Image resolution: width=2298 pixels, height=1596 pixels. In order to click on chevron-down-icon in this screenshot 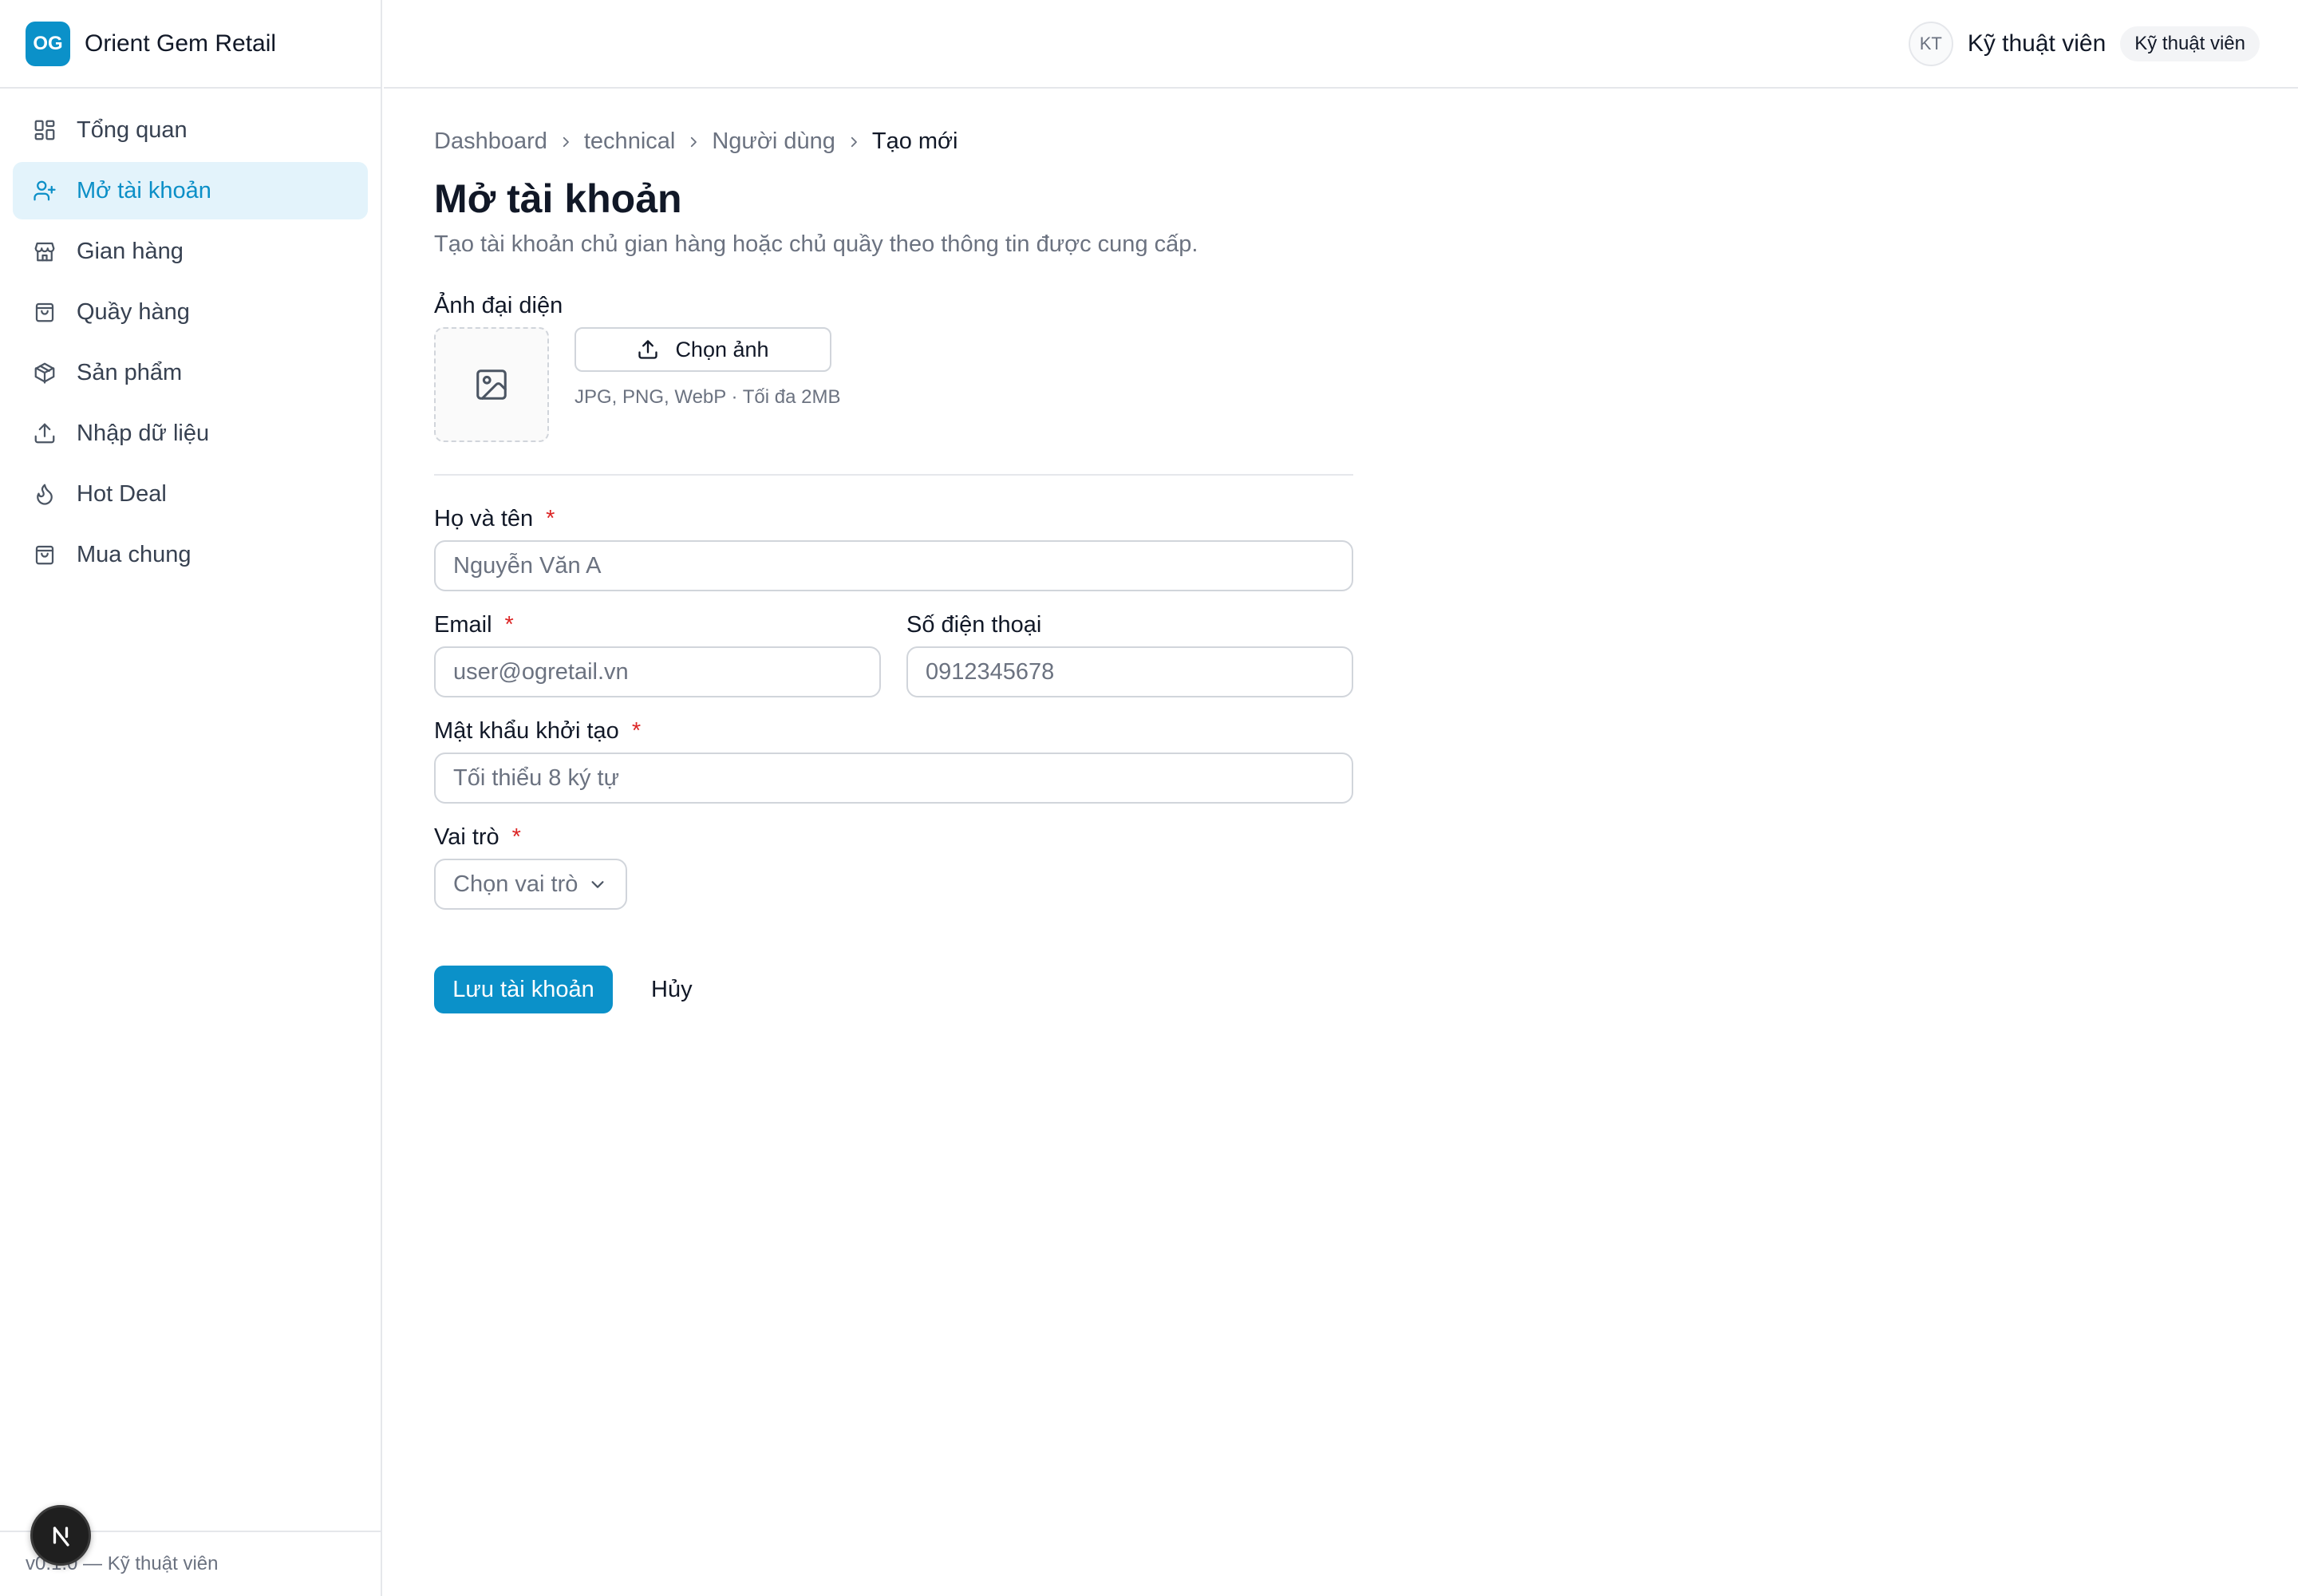, I will do `click(598, 884)`.